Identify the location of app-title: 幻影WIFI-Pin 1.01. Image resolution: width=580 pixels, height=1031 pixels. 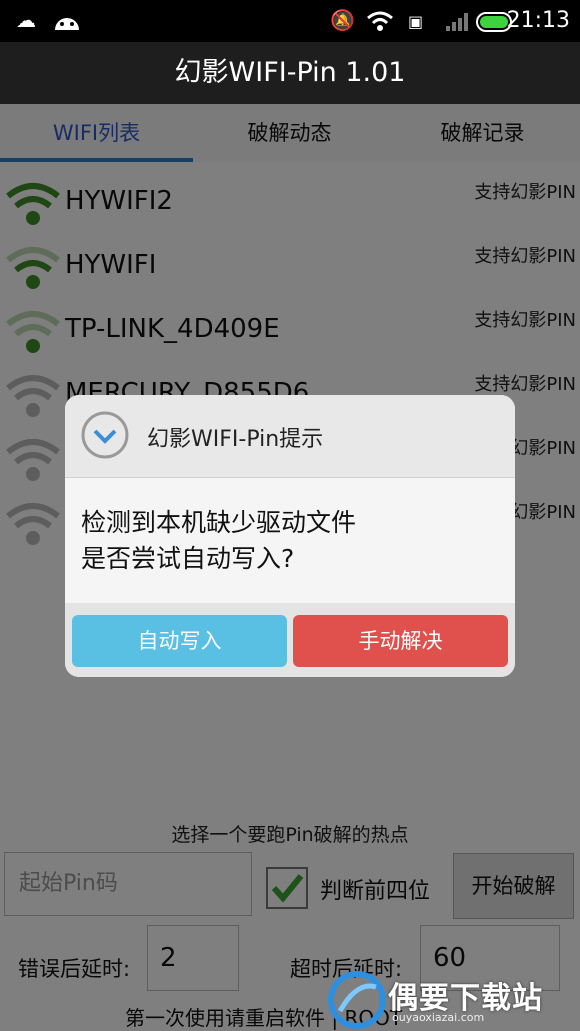
(290, 73).